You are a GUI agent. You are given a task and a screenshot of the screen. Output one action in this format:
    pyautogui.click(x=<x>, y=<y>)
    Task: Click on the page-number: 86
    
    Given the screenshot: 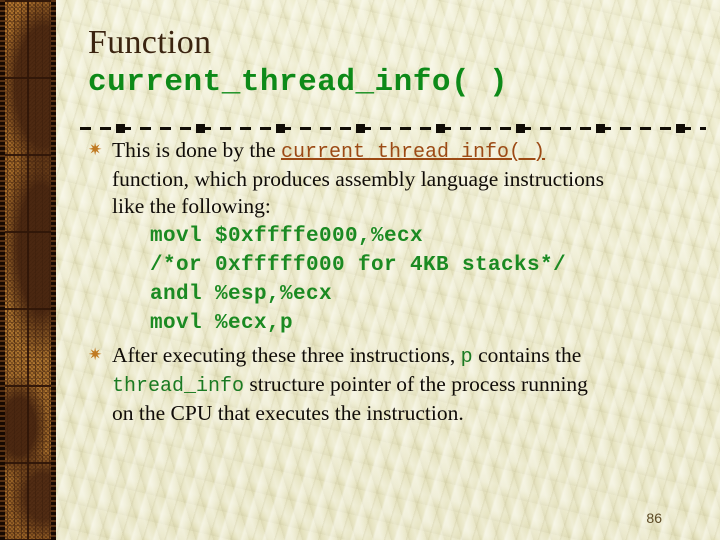 What is the action you would take?
    pyautogui.click(x=654, y=518)
    